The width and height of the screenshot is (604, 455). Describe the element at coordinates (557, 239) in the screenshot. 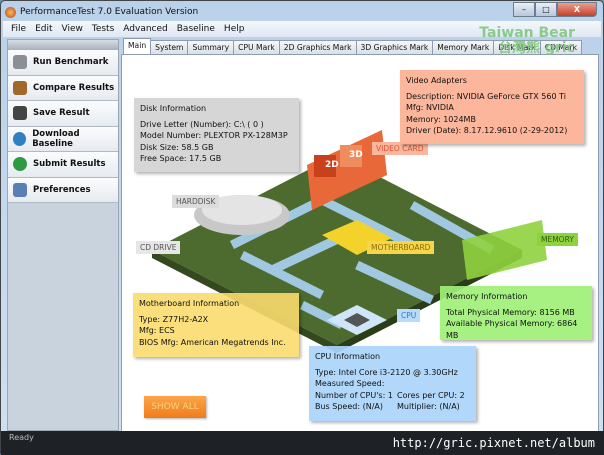

I see `memory-label: MEMORY` at that location.